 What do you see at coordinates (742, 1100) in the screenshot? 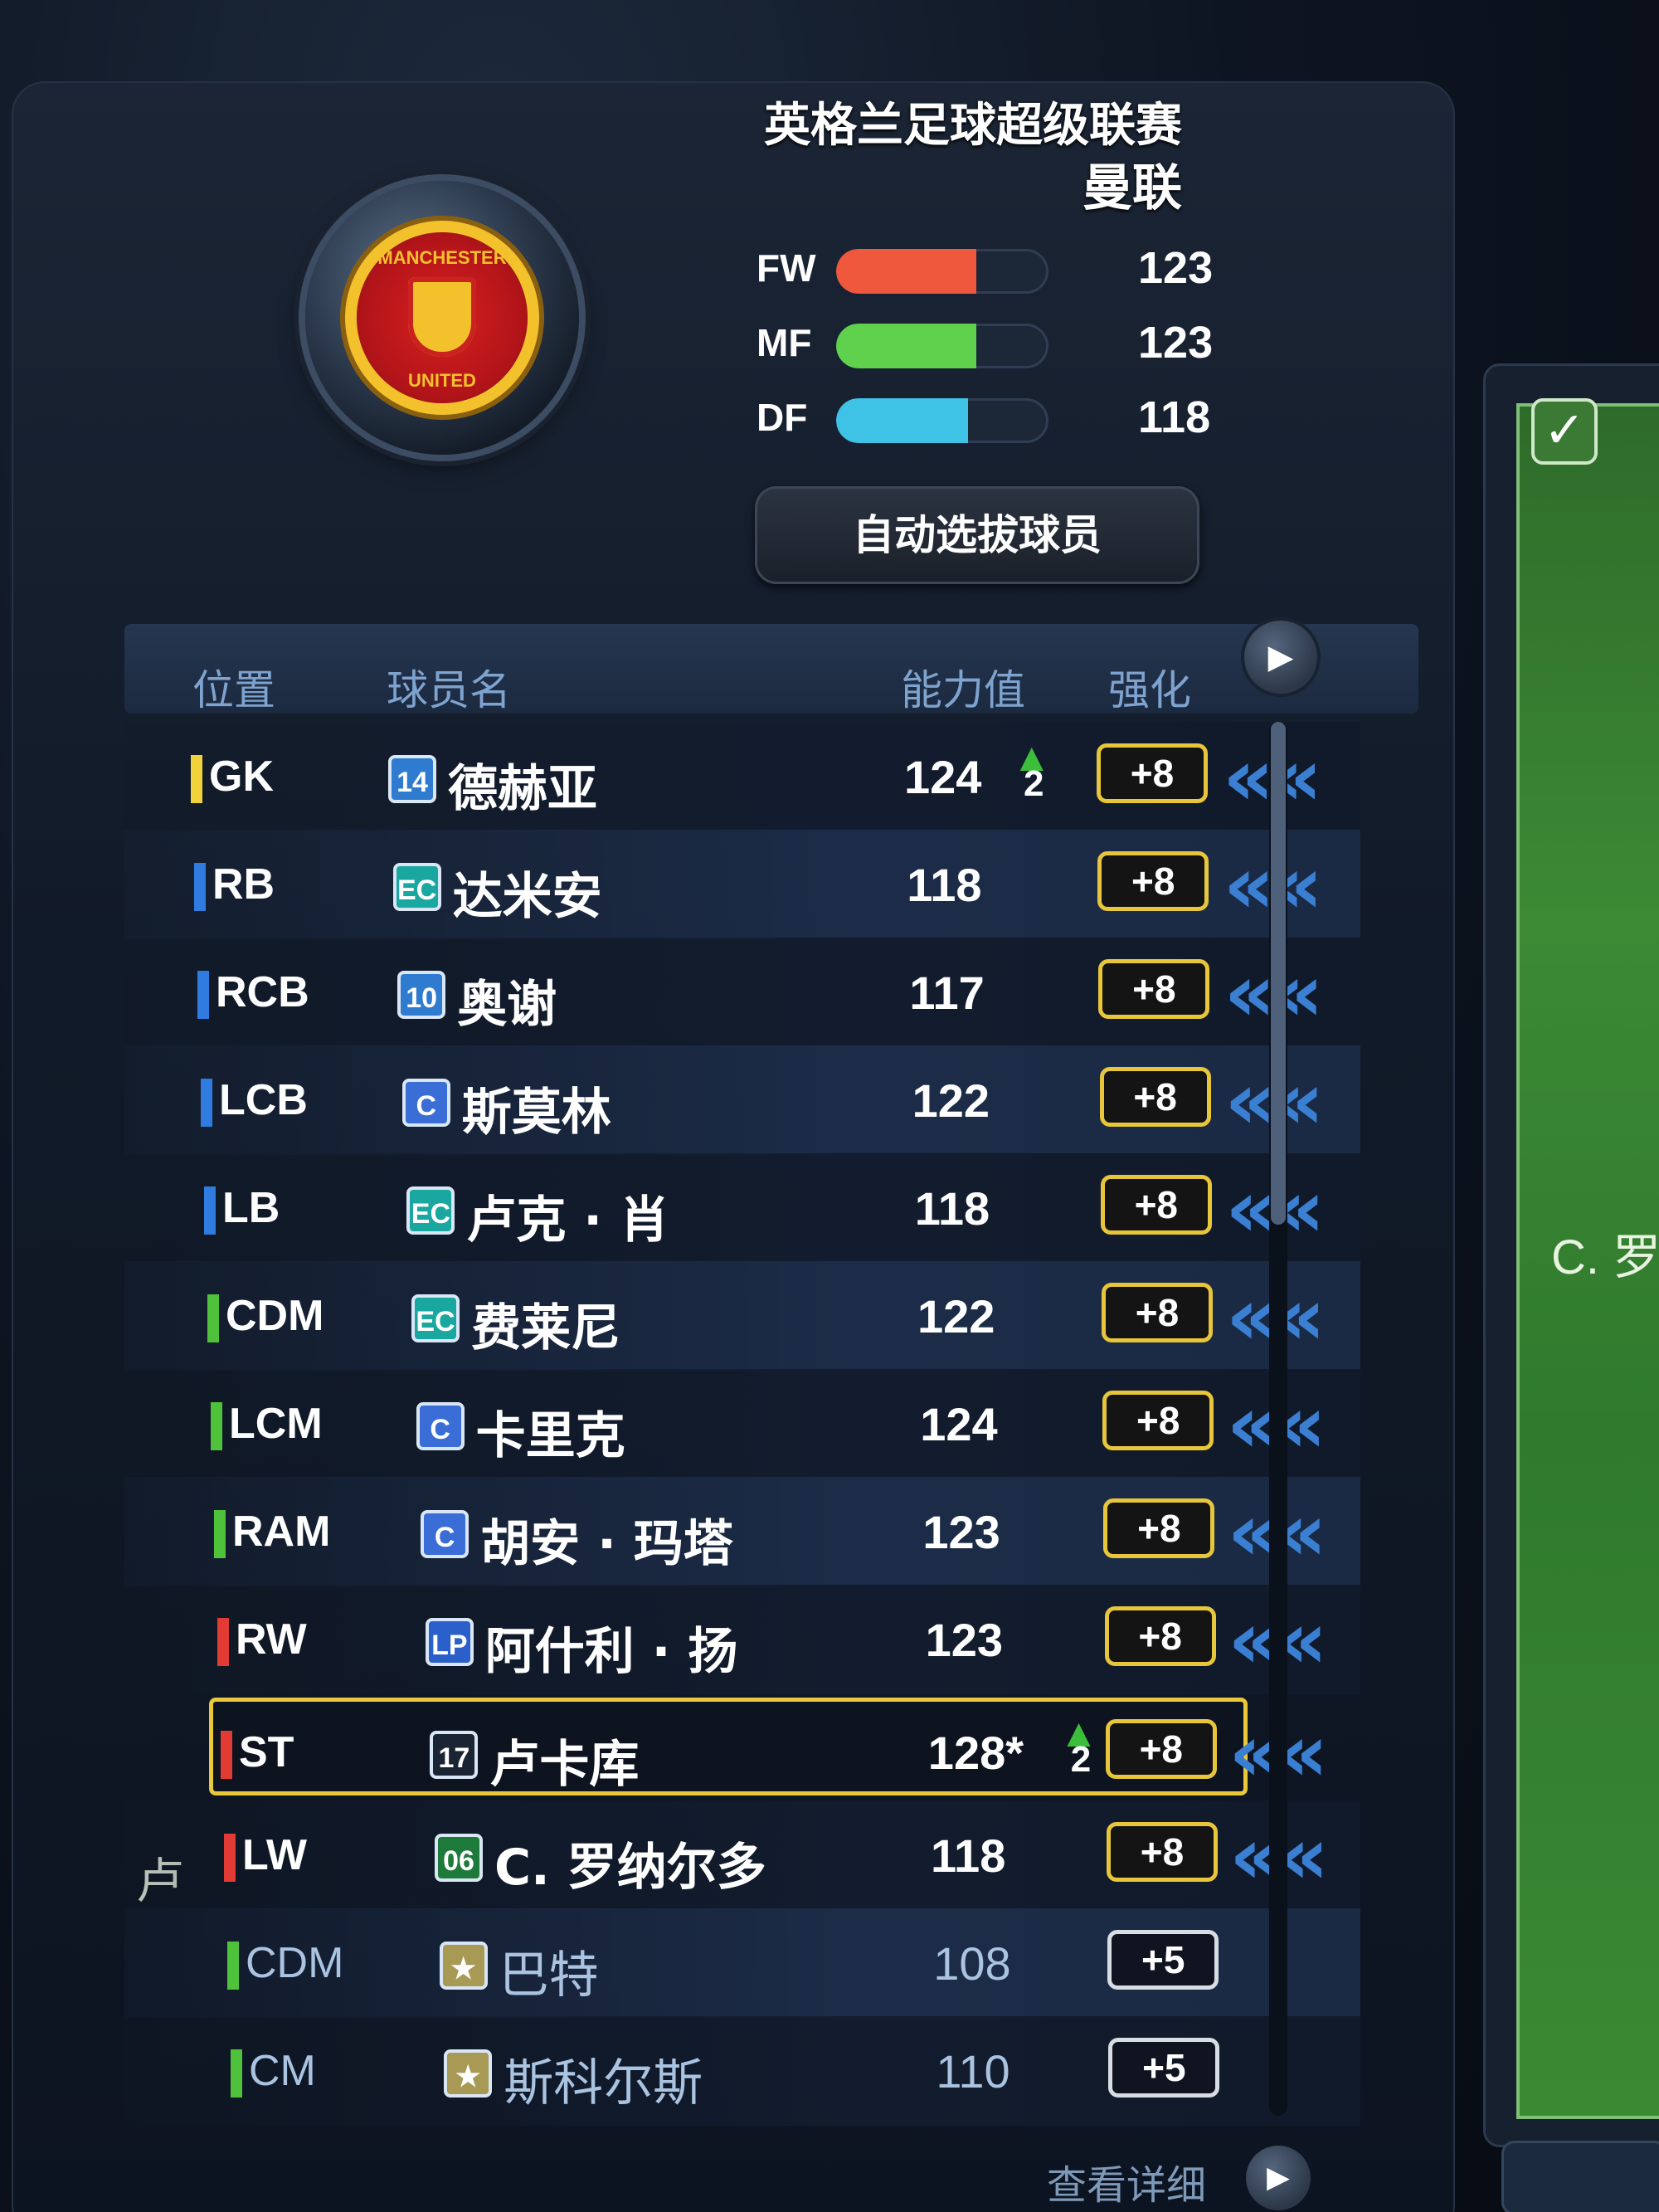
I see `table-row: LCB C斯莫林 122 +8««` at bounding box center [742, 1100].